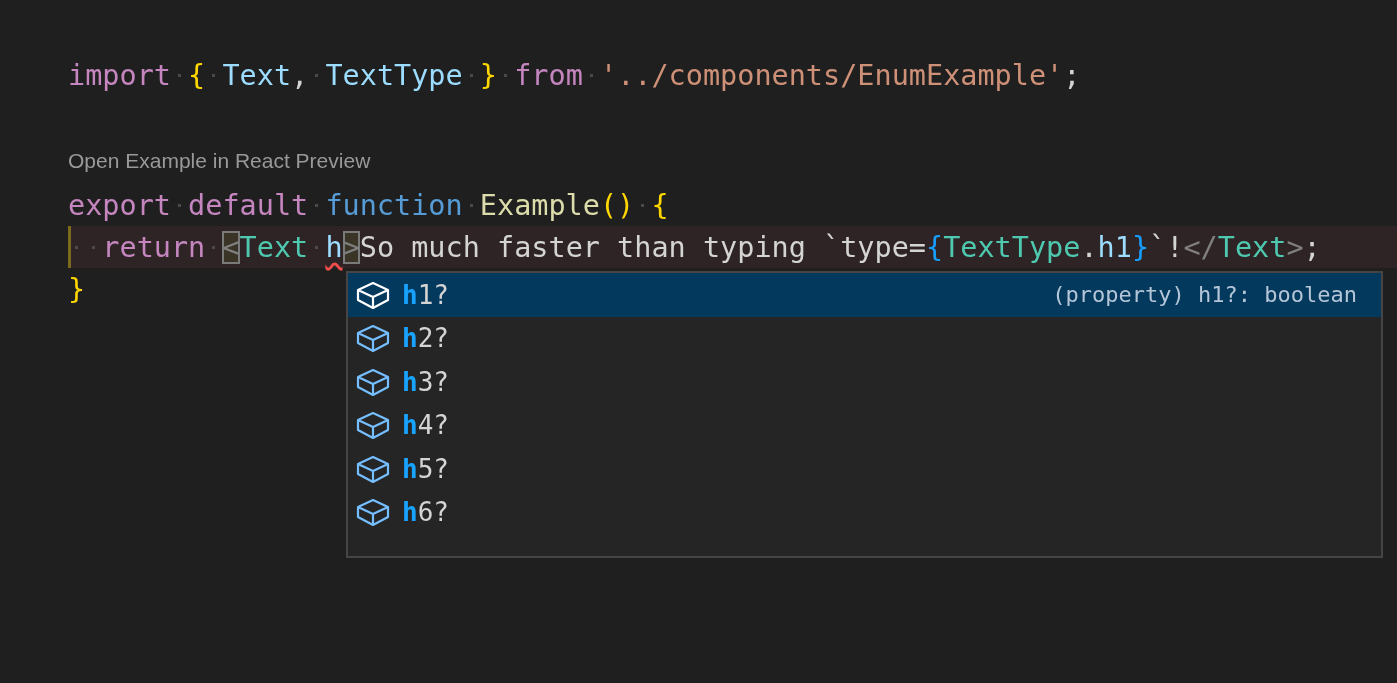 The height and width of the screenshot is (683, 1397). I want to click on code-token: '../components/EnumExample', so click(831, 75).